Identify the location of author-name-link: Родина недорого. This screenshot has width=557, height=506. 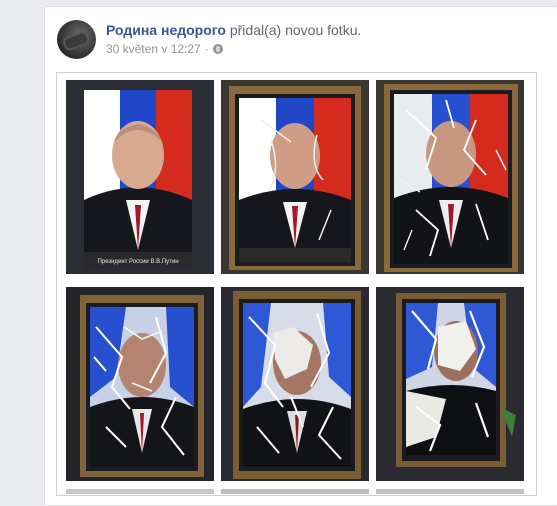
(166, 30).